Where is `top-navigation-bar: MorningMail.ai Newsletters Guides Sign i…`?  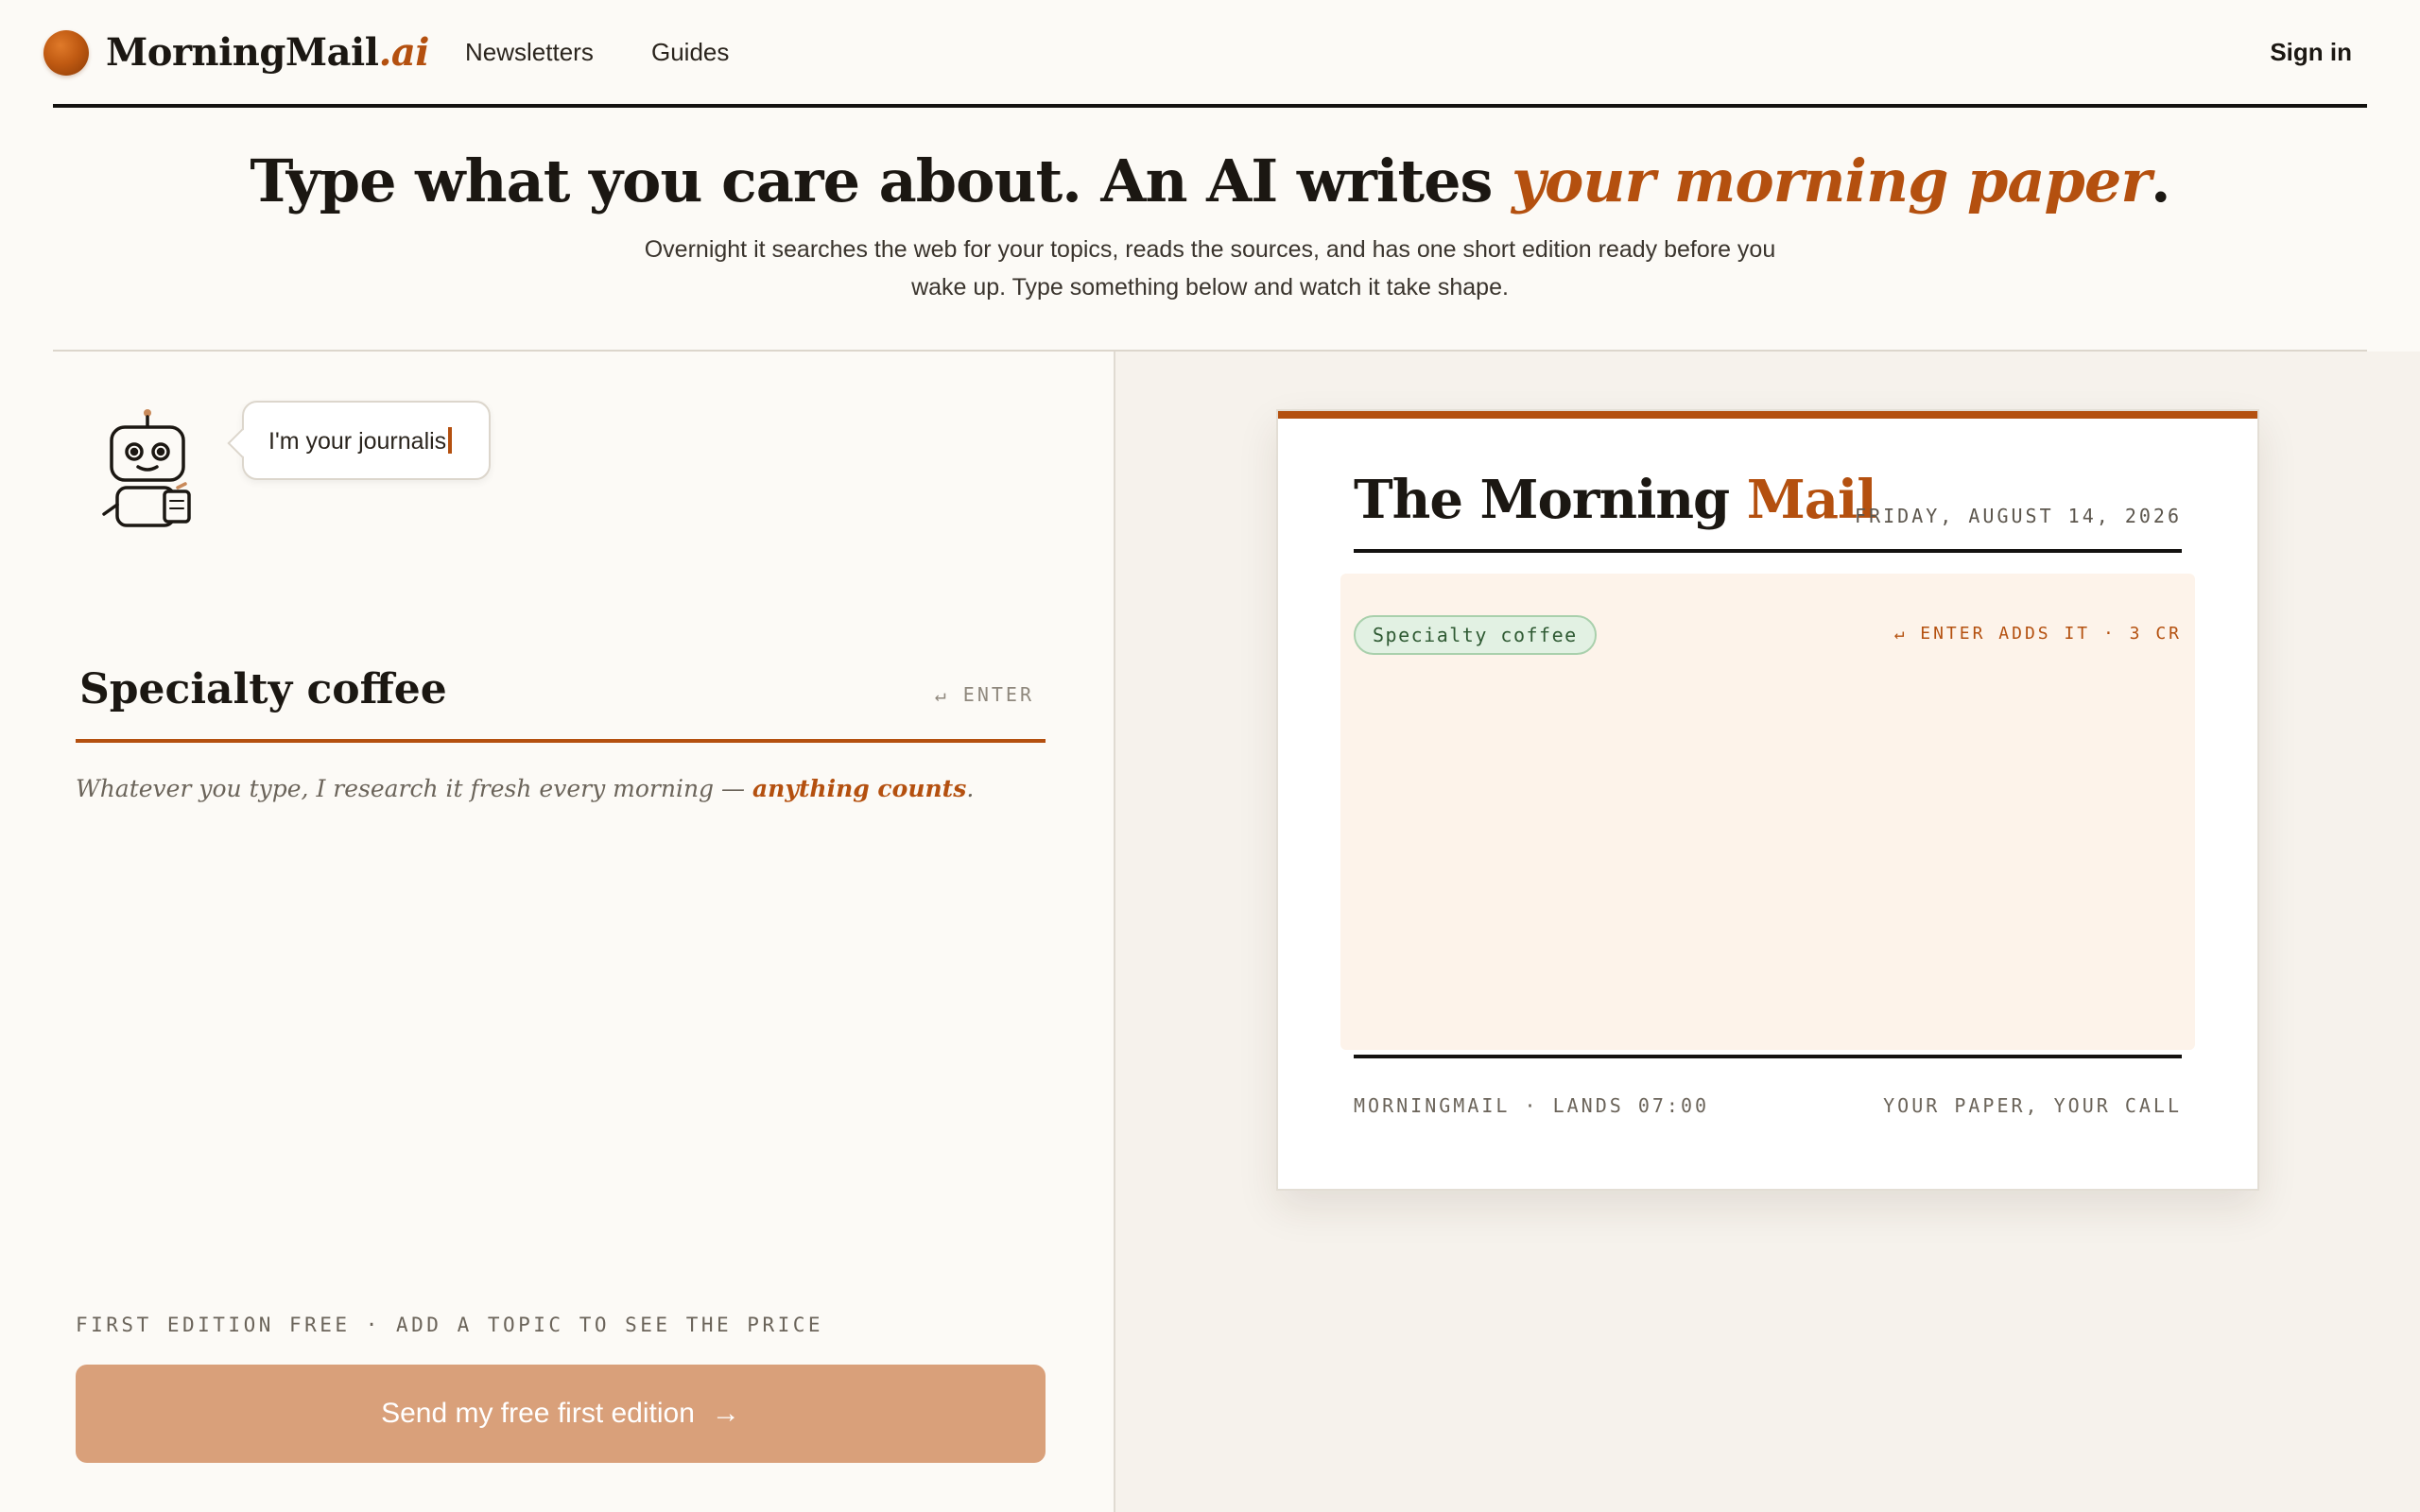
top-navigation-bar: MorningMail.ai Newsletters Guides Sign i… is located at coordinates (1210, 53).